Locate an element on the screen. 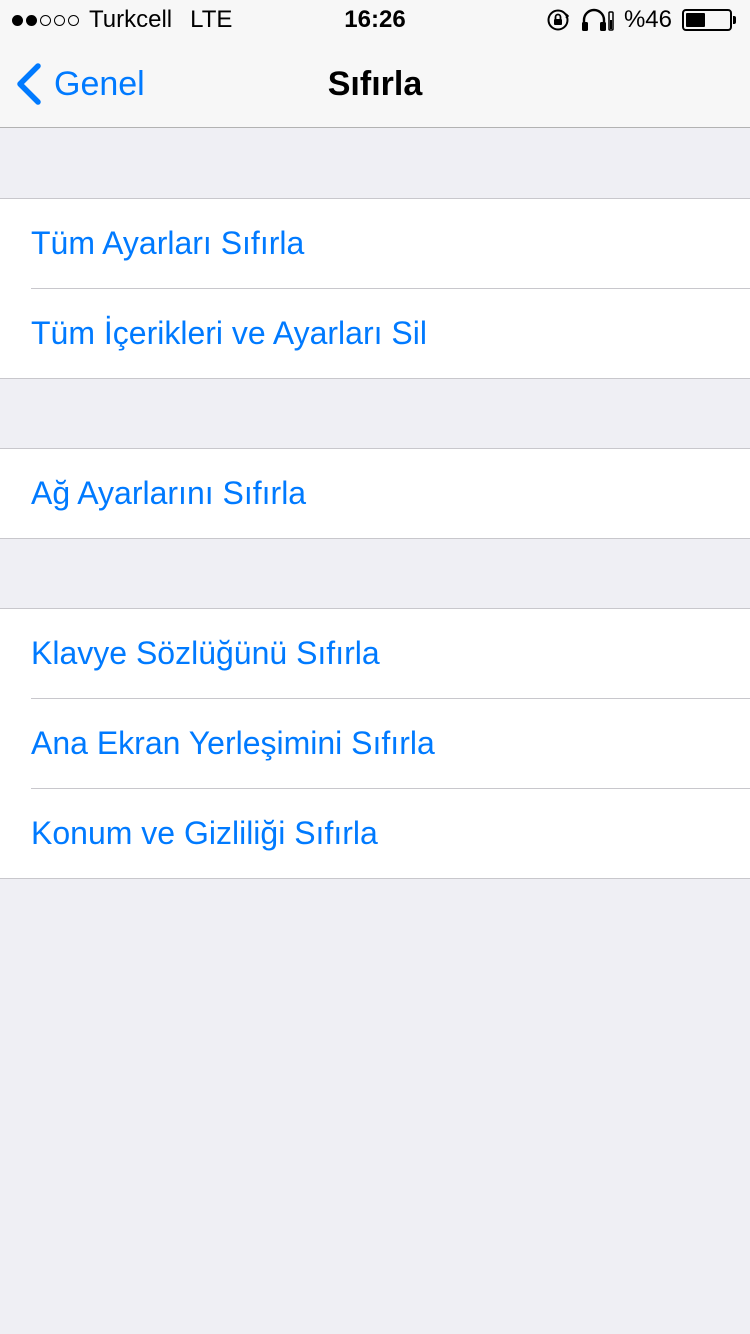 The height and width of the screenshot is (1334, 750). page-title: Sıfırla is located at coordinates (375, 84).